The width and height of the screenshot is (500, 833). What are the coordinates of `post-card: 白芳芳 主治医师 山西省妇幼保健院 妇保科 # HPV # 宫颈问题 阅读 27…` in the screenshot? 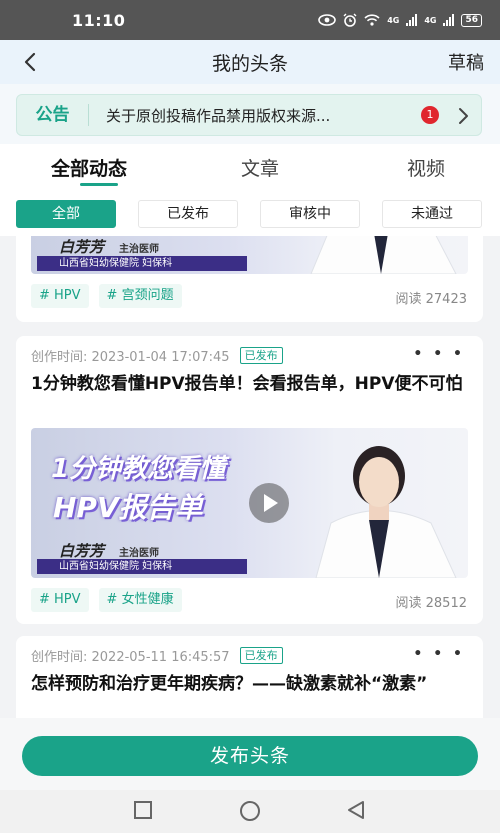 It's located at (249, 279).